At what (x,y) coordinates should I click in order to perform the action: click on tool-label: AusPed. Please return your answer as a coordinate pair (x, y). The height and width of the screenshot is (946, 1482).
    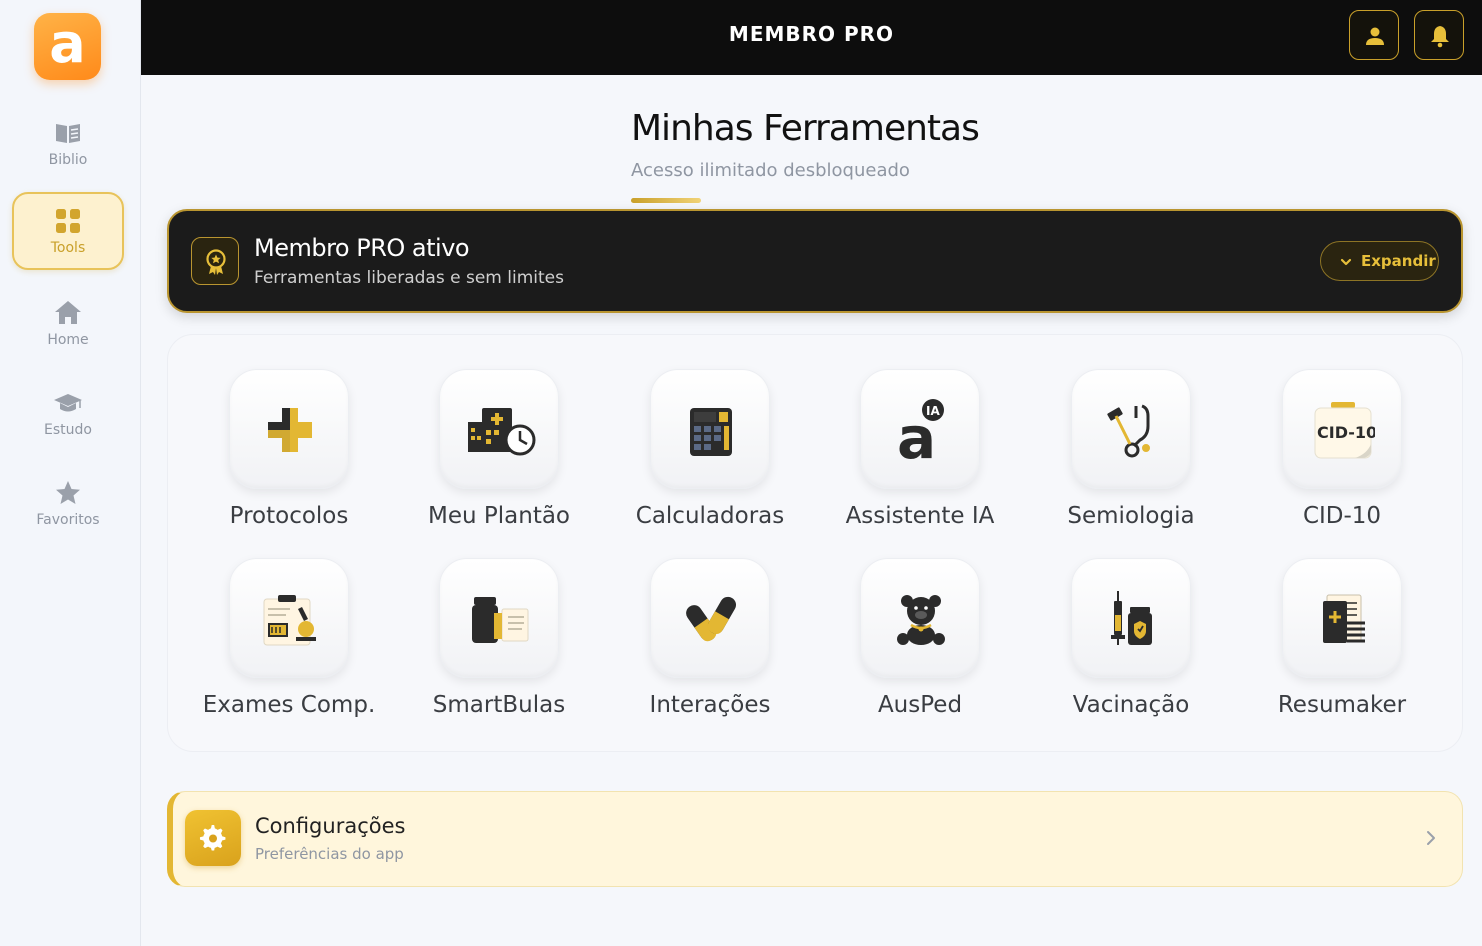
    Looking at the image, I should click on (920, 705).